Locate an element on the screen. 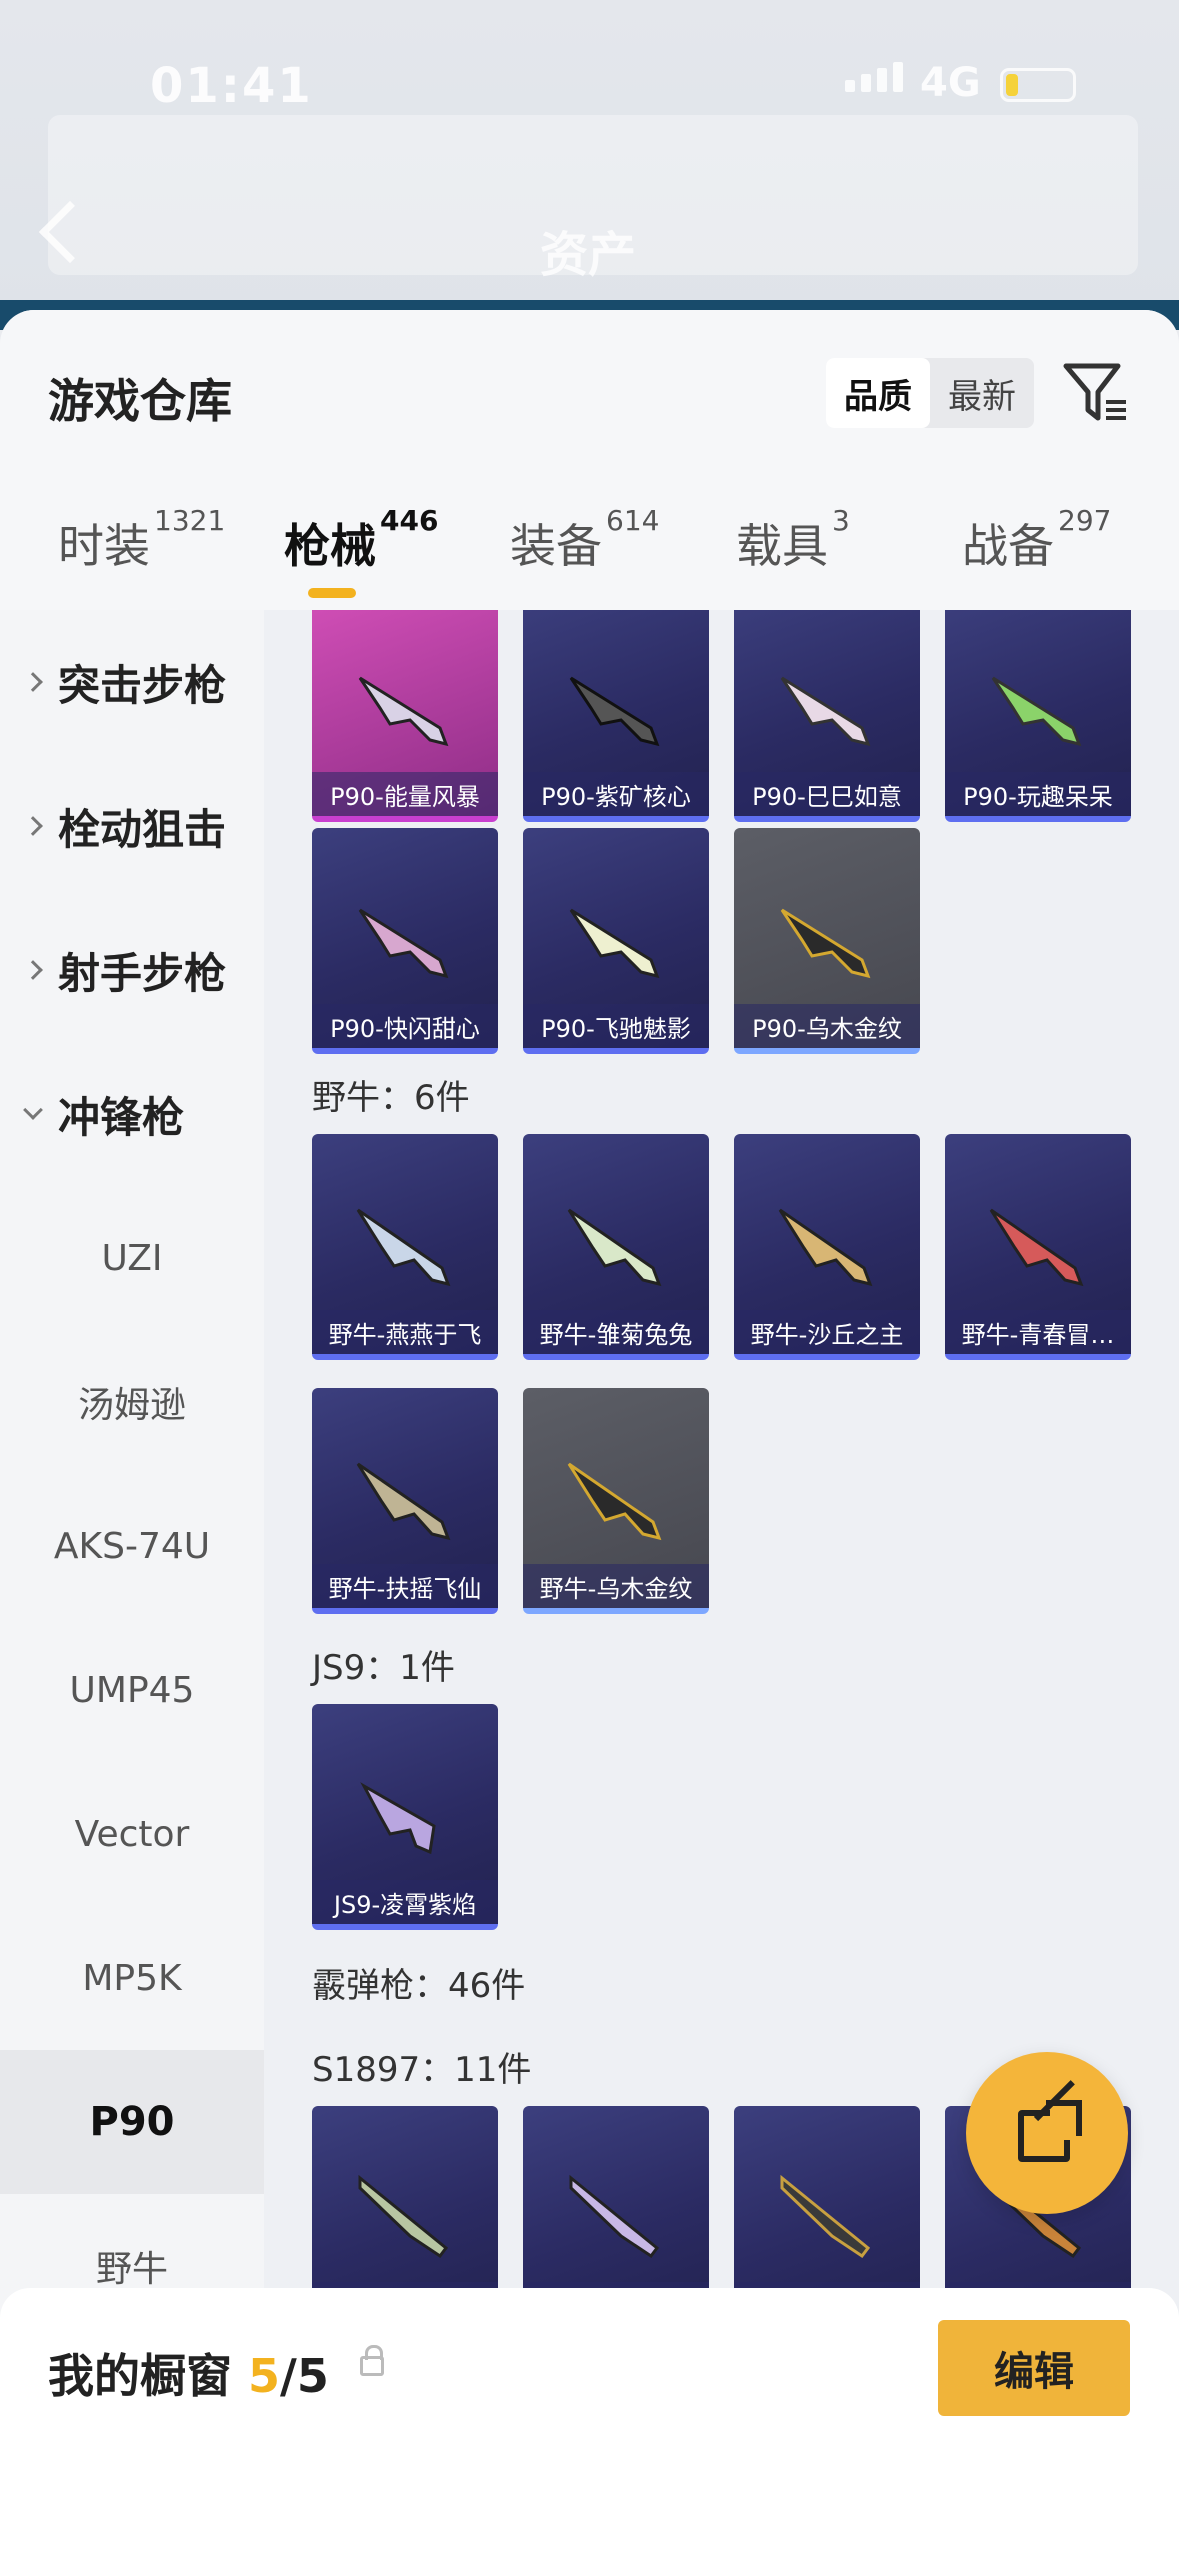 This screenshot has width=1179, height=2556. network-type: 4G is located at coordinates (950, 83).